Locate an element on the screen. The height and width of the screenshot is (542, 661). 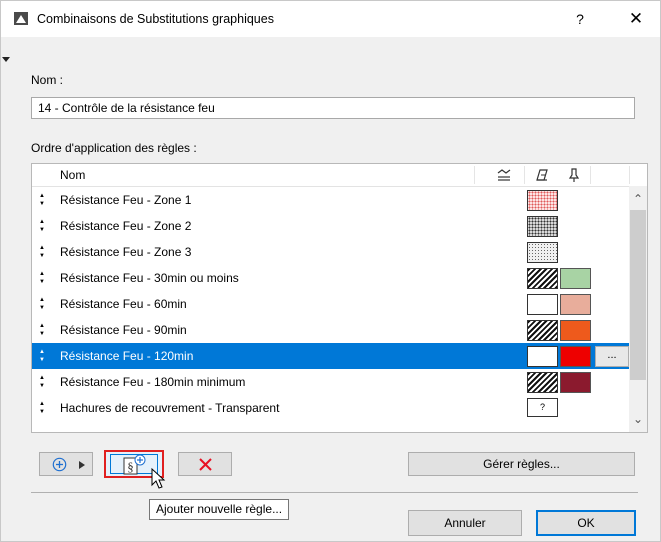
list-header: Nom is located at coordinates (339, 175).